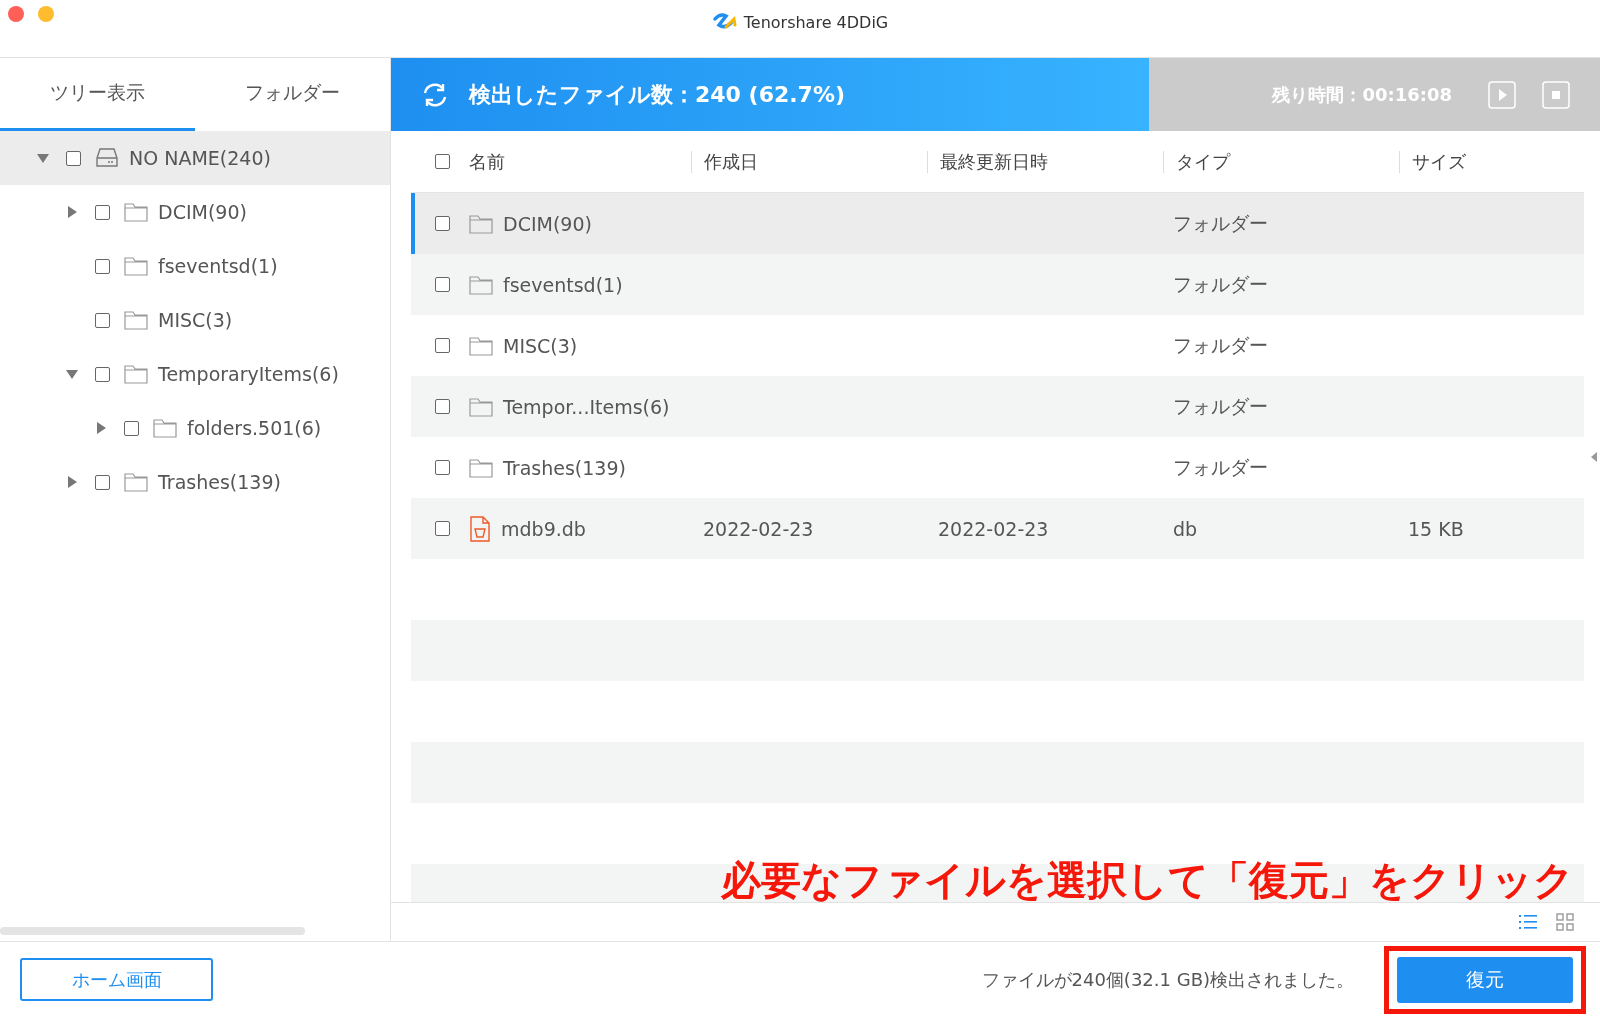 The height and width of the screenshot is (1017, 1600). What do you see at coordinates (564, 467) in the screenshot?
I see `file-name: Trashes(139)` at bounding box center [564, 467].